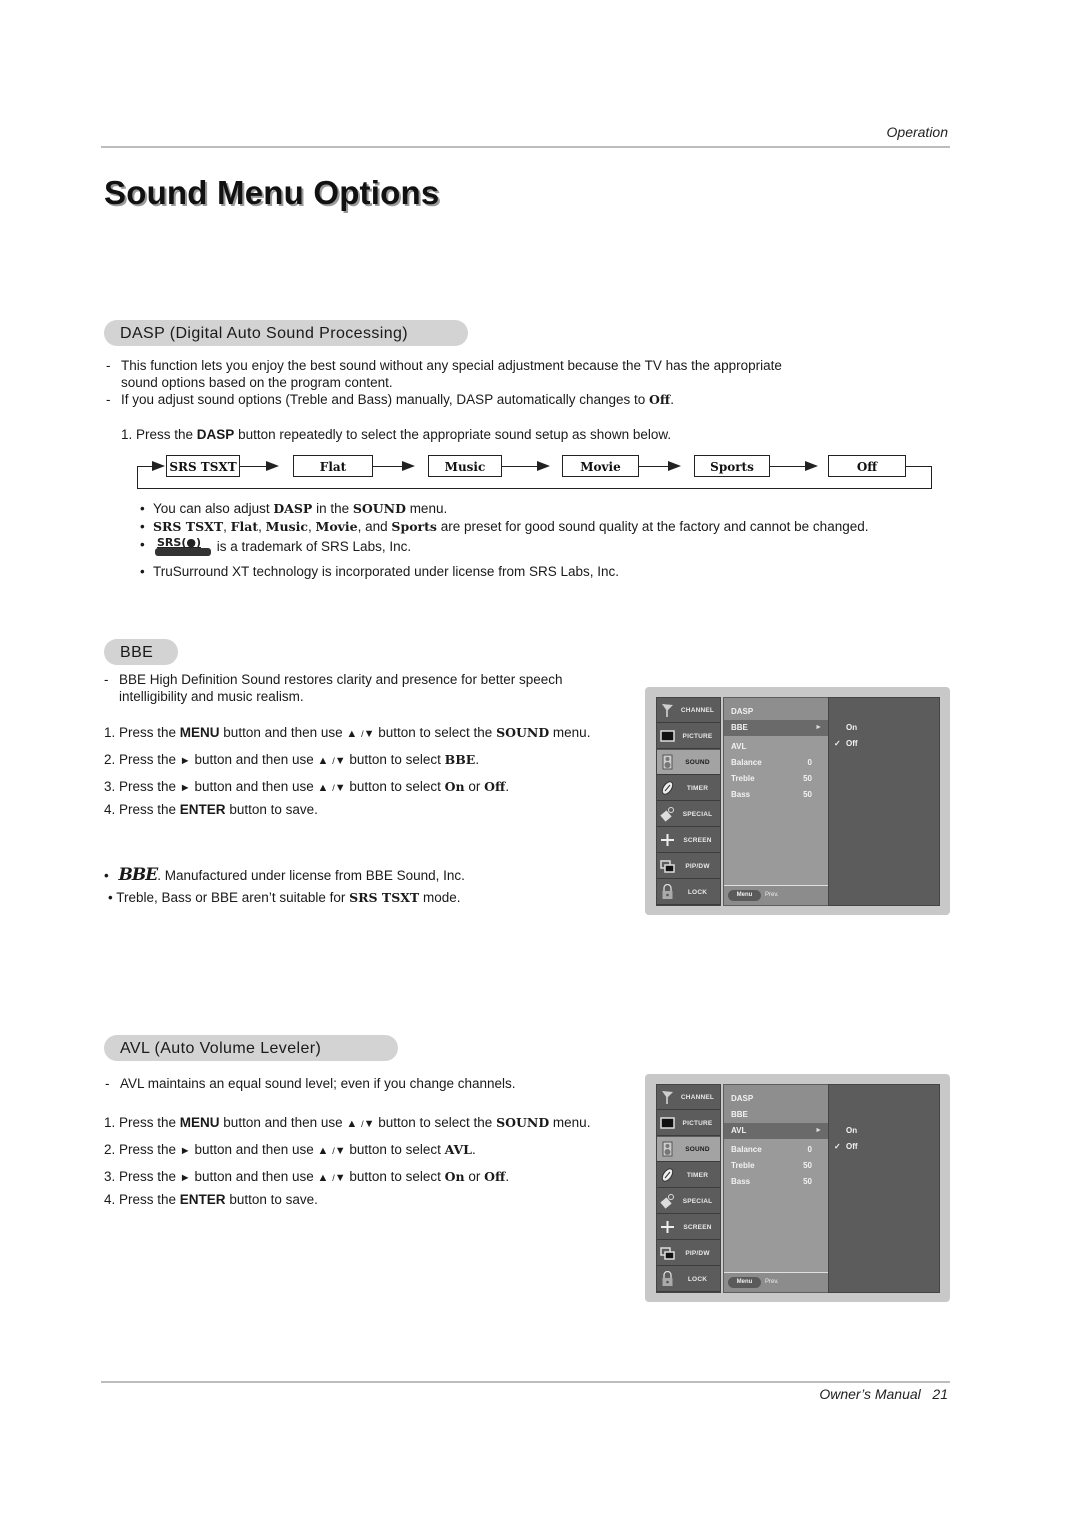 This screenshot has height=1528, width=1080. What do you see at coordinates (809, 762) in the screenshot?
I see `osd-item-value: 0` at bounding box center [809, 762].